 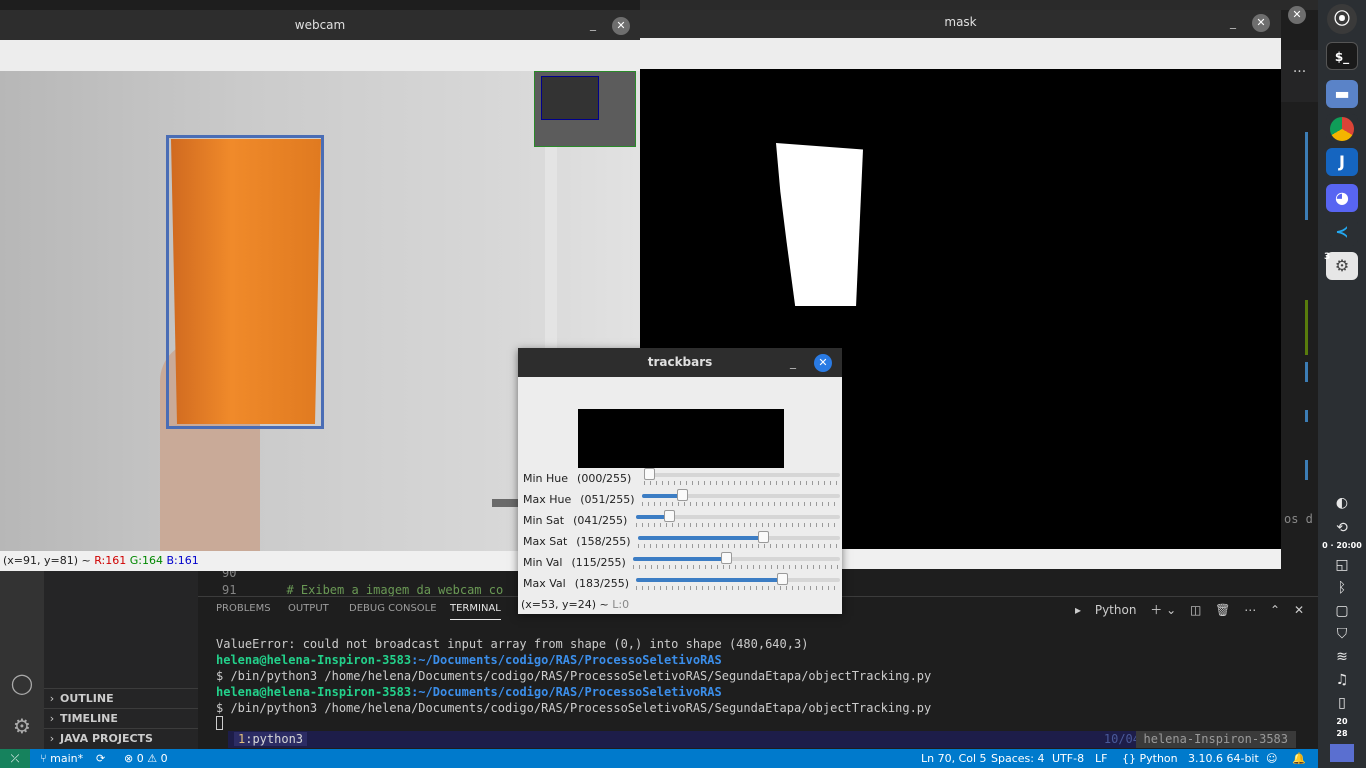 I want to click on settings-icon: ⚙, so click(x=1342, y=266).